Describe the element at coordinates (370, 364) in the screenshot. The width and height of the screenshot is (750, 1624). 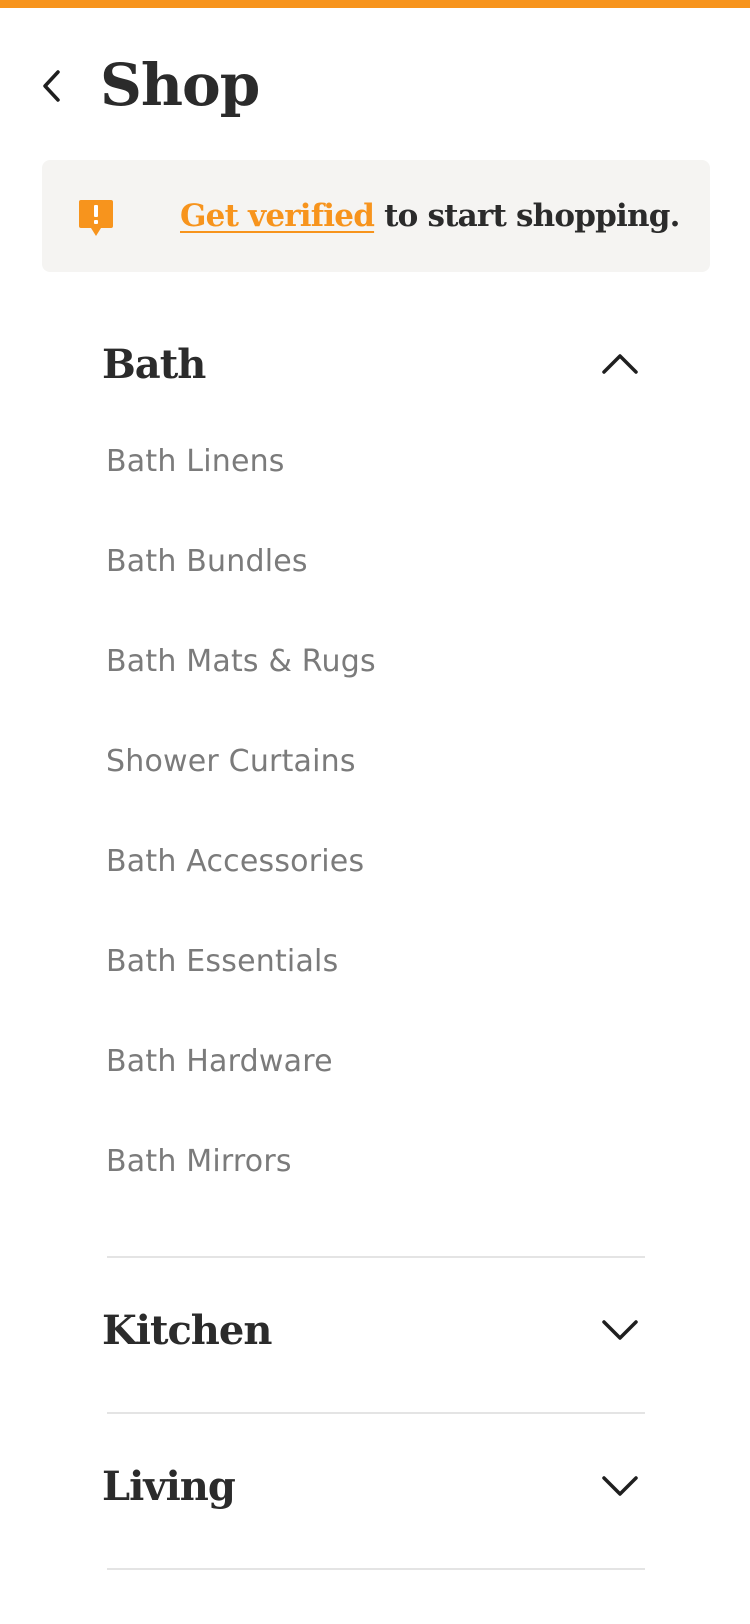
I see `section-header-bath: Bath` at that location.